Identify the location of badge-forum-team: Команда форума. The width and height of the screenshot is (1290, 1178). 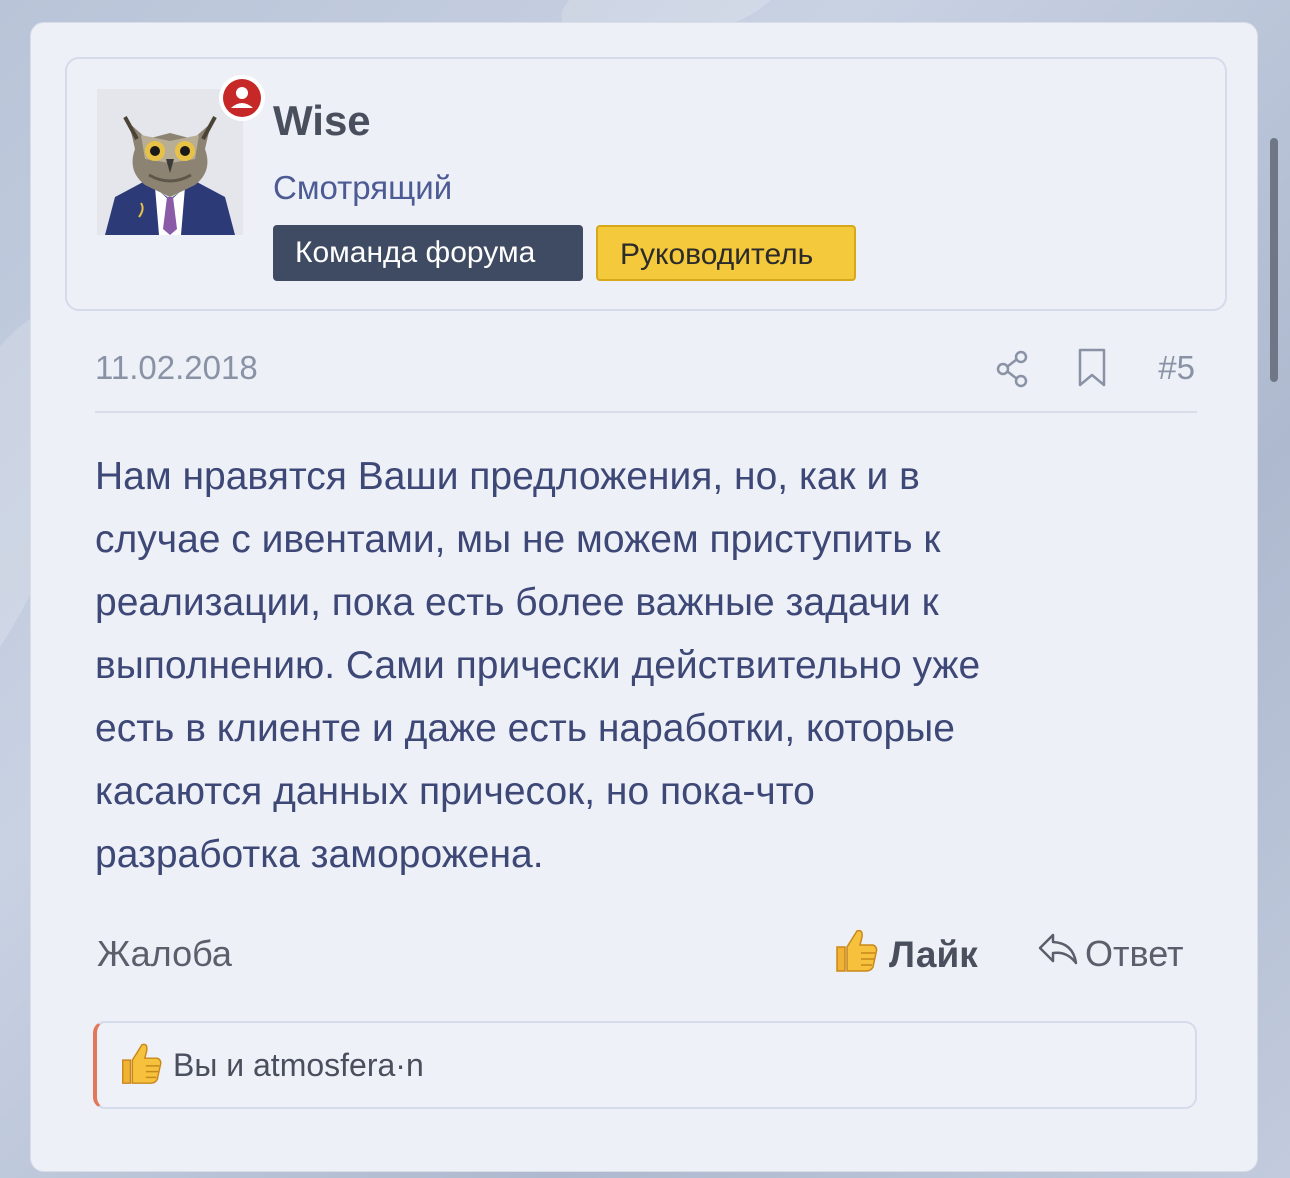
(428, 253).